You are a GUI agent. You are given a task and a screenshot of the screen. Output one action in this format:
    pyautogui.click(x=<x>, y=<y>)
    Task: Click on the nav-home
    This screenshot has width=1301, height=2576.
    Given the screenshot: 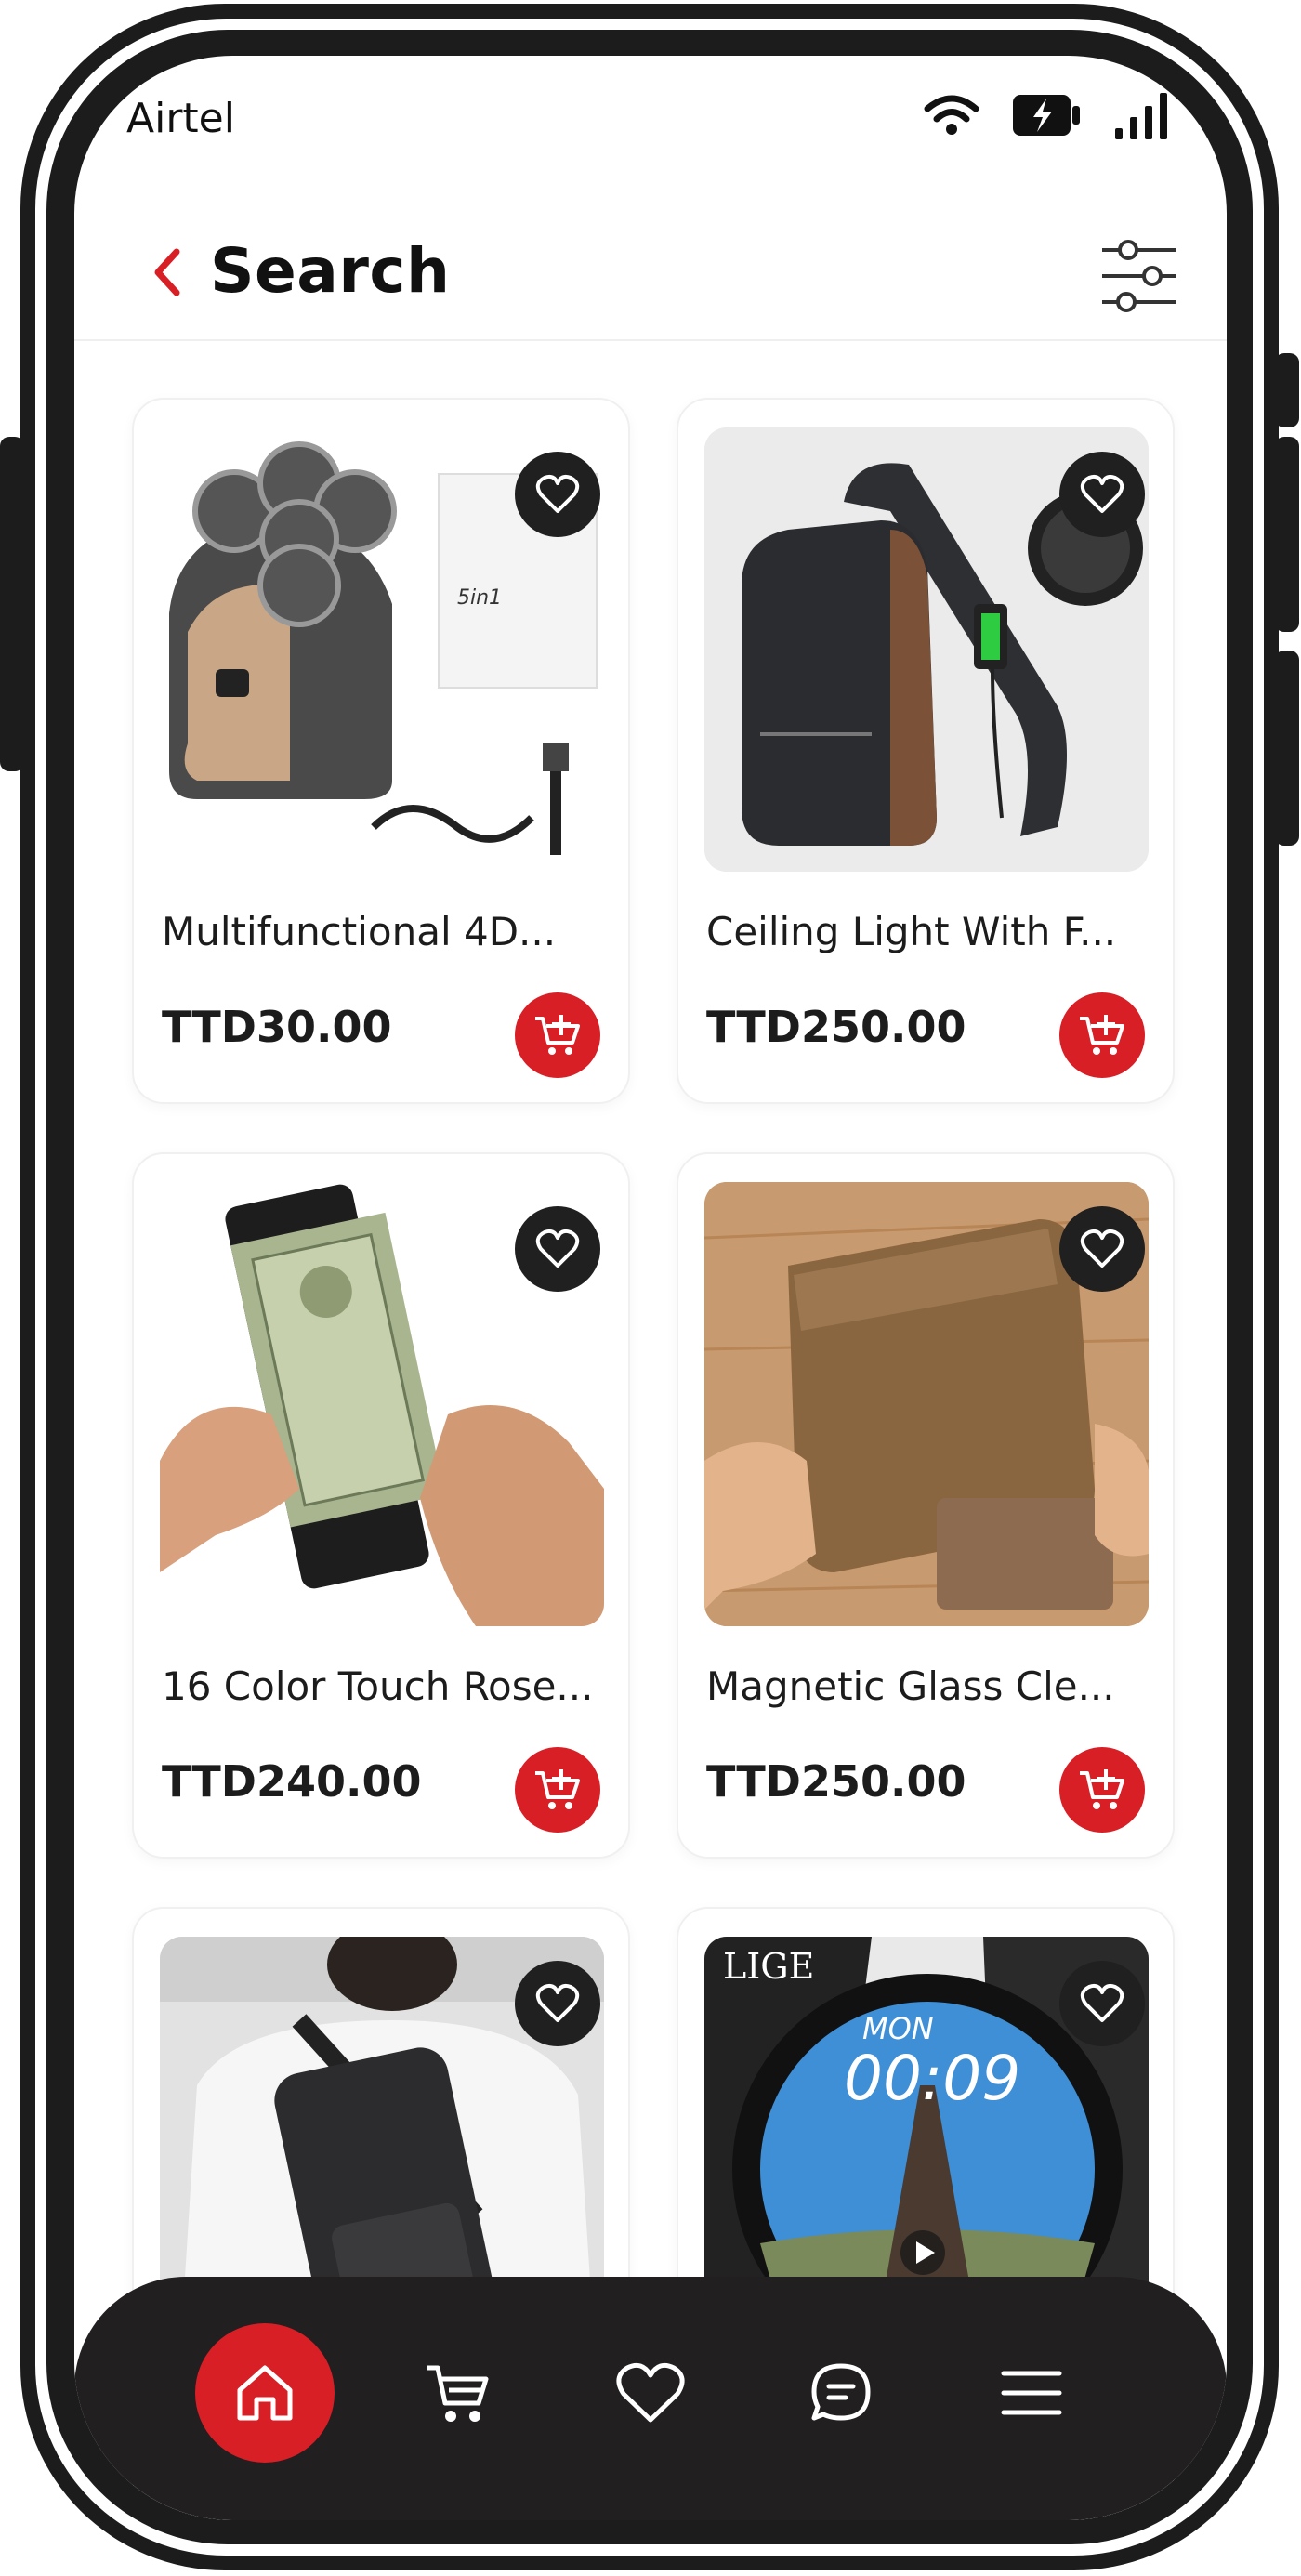 What is the action you would take?
    pyautogui.click(x=265, y=2393)
    